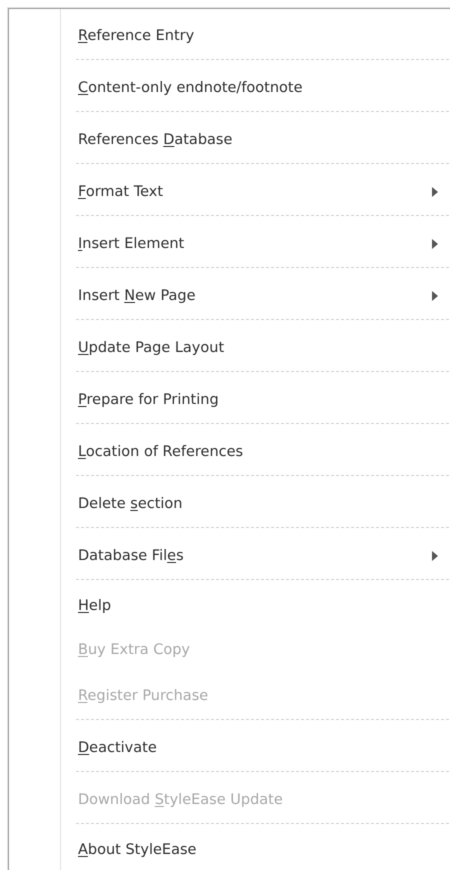 This screenshot has width=450, height=870. What do you see at coordinates (263, 504) in the screenshot?
I see `menu-item: Delete section` at bounding box center [263, 504].